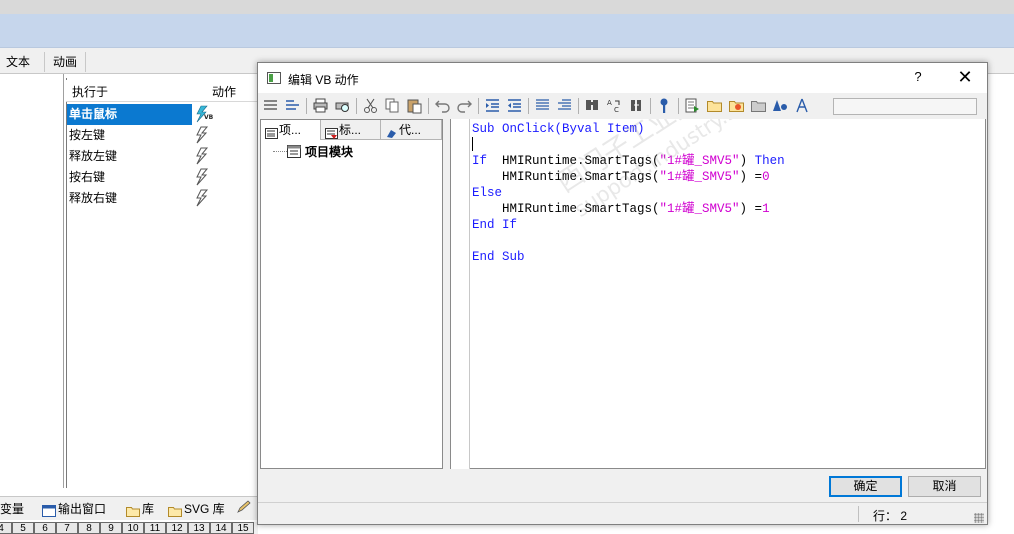 This screenshot has width=1014, height=534. What do you see at coordinates (270, 105) in the screenshot?
I see `align-left-icon` at bounding box center [270, 105].